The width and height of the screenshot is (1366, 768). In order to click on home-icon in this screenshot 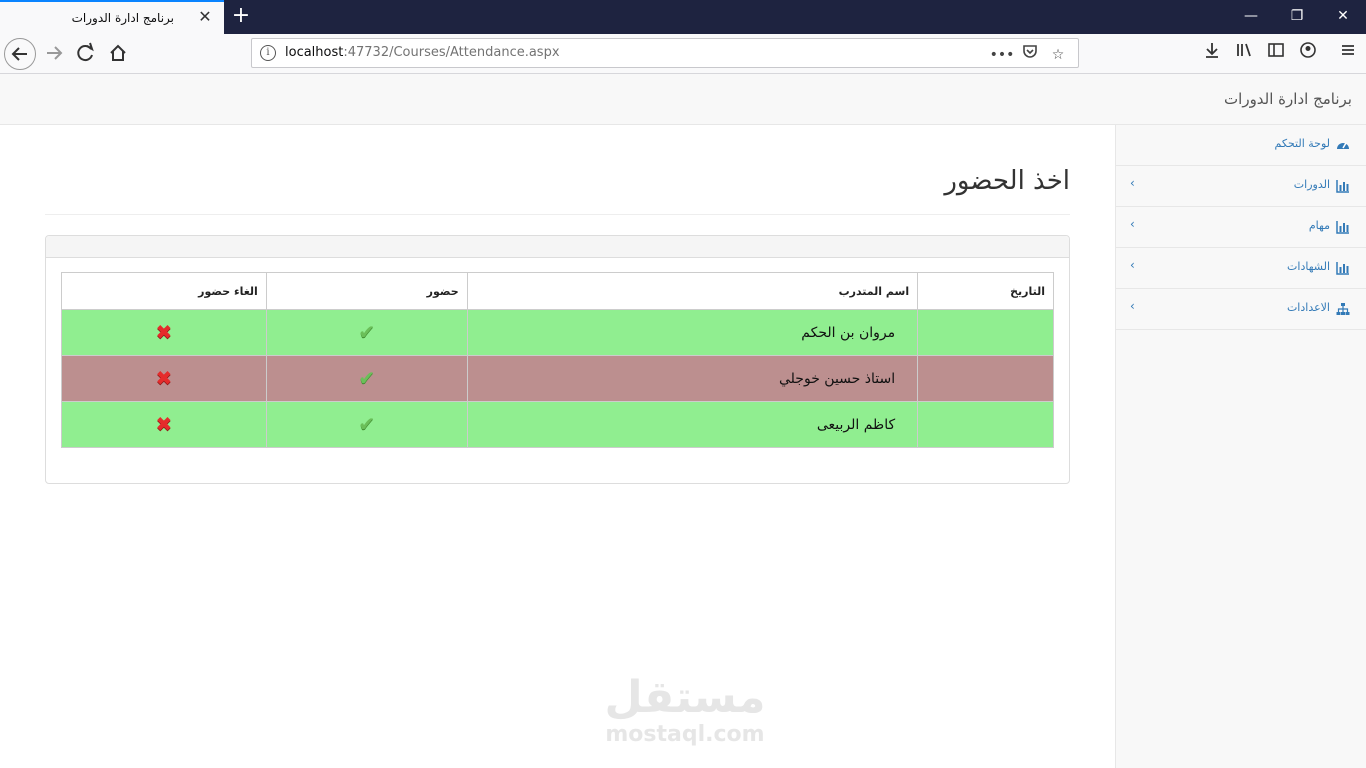, I will do `click(118, 52)`.